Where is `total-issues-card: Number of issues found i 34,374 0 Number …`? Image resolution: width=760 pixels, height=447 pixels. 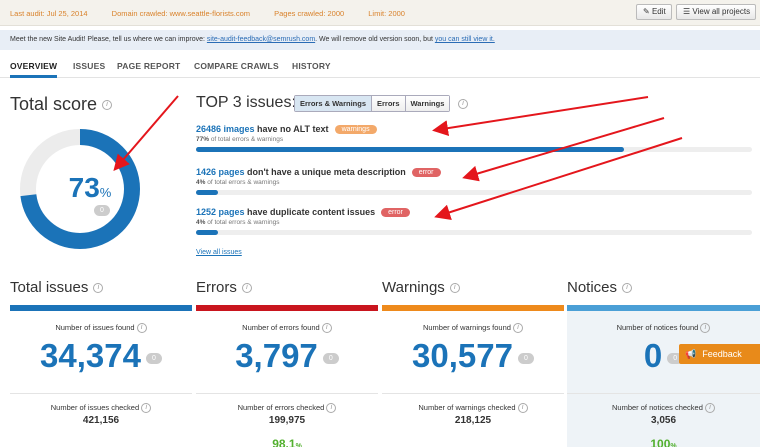
total-issues-card: Number of issues found i 34,374 0 Number … is located at coordinates (101, 376).